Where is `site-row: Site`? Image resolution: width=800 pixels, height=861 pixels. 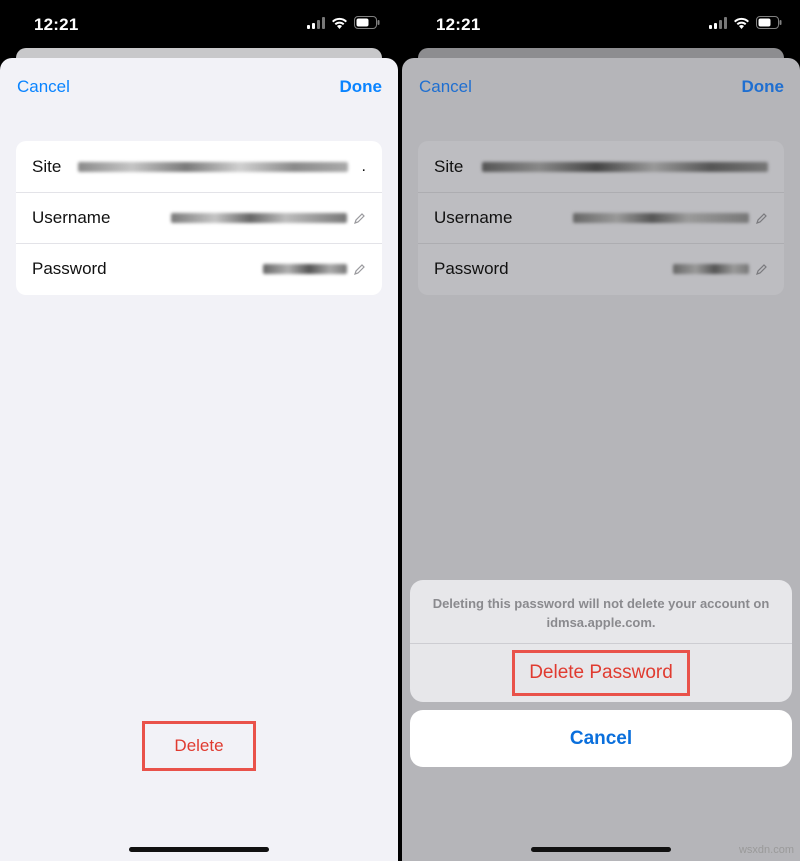 site-row: Site is located at coordinates (601, 166).